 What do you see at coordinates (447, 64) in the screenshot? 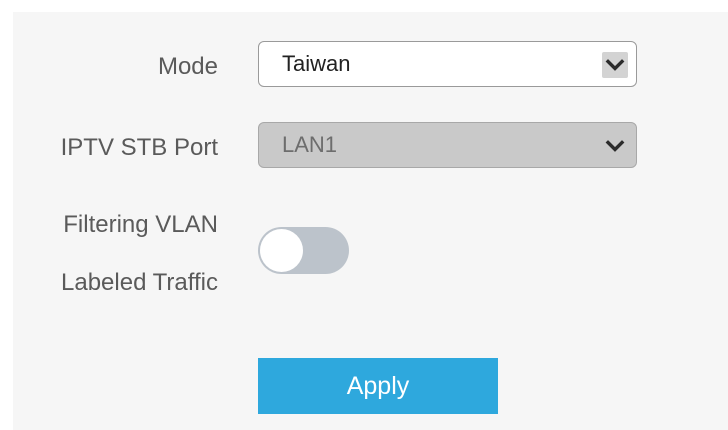
I see `mode-select: Taiwan` at bounding box center [447, 64].